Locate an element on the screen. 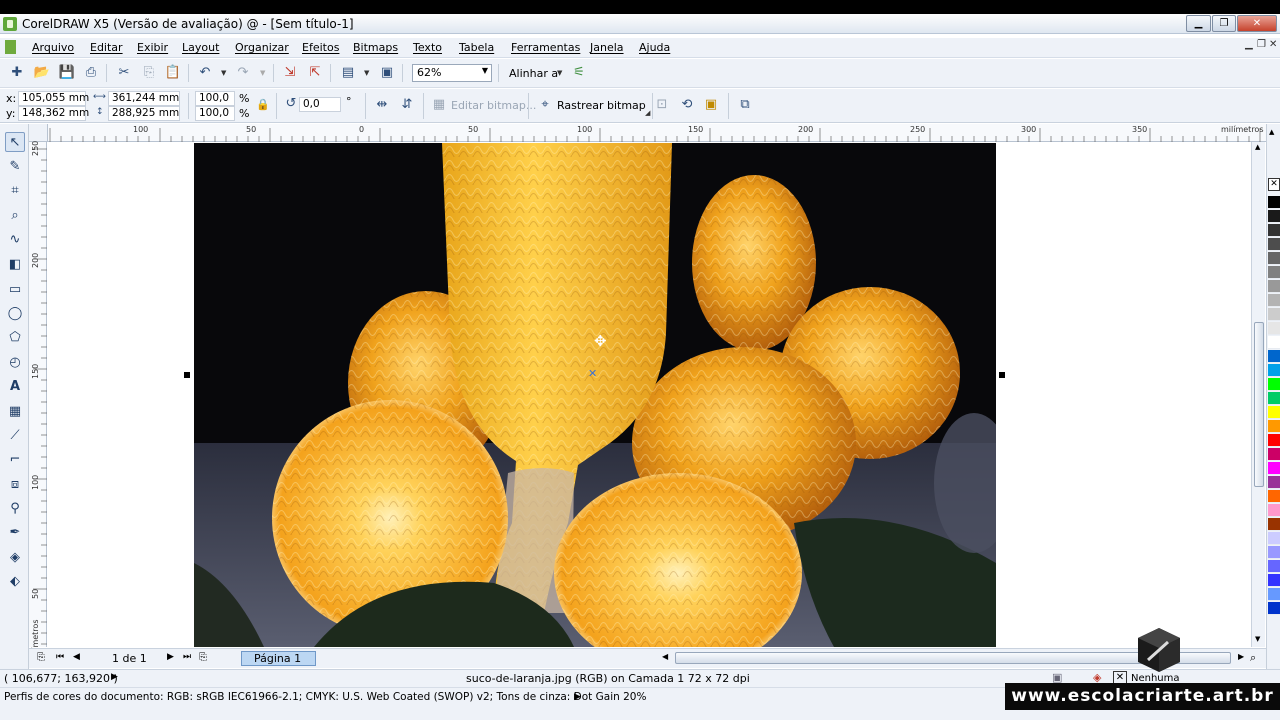 Image resolution: width=1280 pixels, height=720 pixels. fill-tool-icon: ◈ is located at coordinates (15, 558).